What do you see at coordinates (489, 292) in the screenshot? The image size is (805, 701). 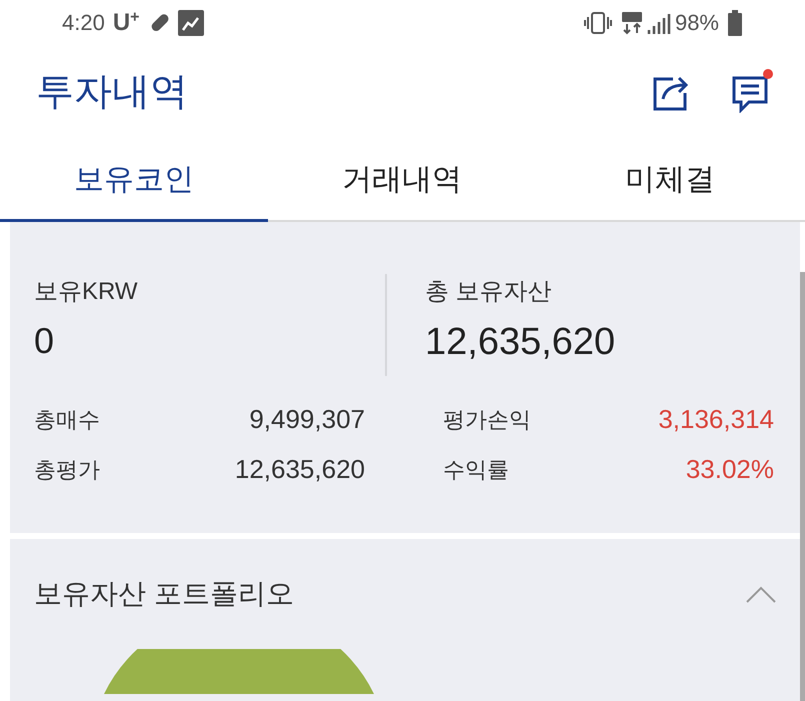 I see `total-asset-label: 총 보유자산` at bounding box center [489, 292].